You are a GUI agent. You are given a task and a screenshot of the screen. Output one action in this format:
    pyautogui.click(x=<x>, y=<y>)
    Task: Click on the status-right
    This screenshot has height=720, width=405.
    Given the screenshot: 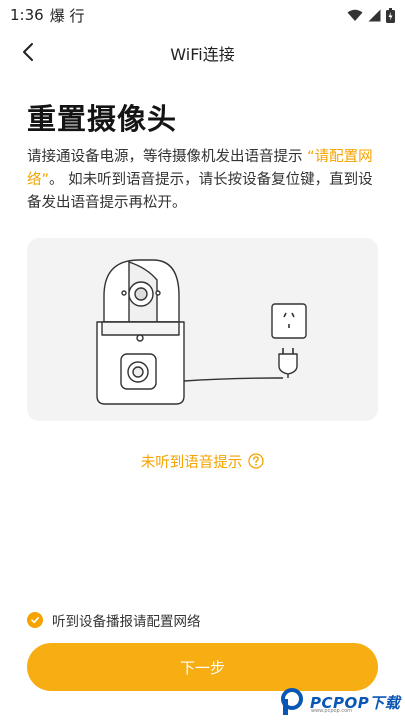 What is the action you would take?
    pyautogui.click(x=371, y=15)
    